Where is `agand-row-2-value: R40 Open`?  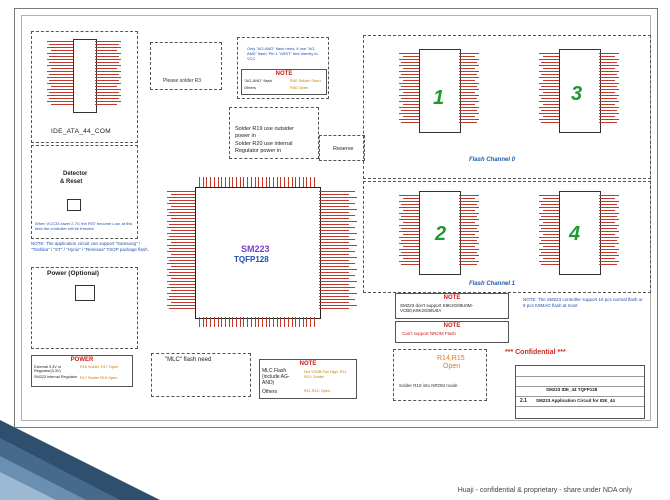
agand-row-2-value: R40 Open is located at coordinates (299, 87).